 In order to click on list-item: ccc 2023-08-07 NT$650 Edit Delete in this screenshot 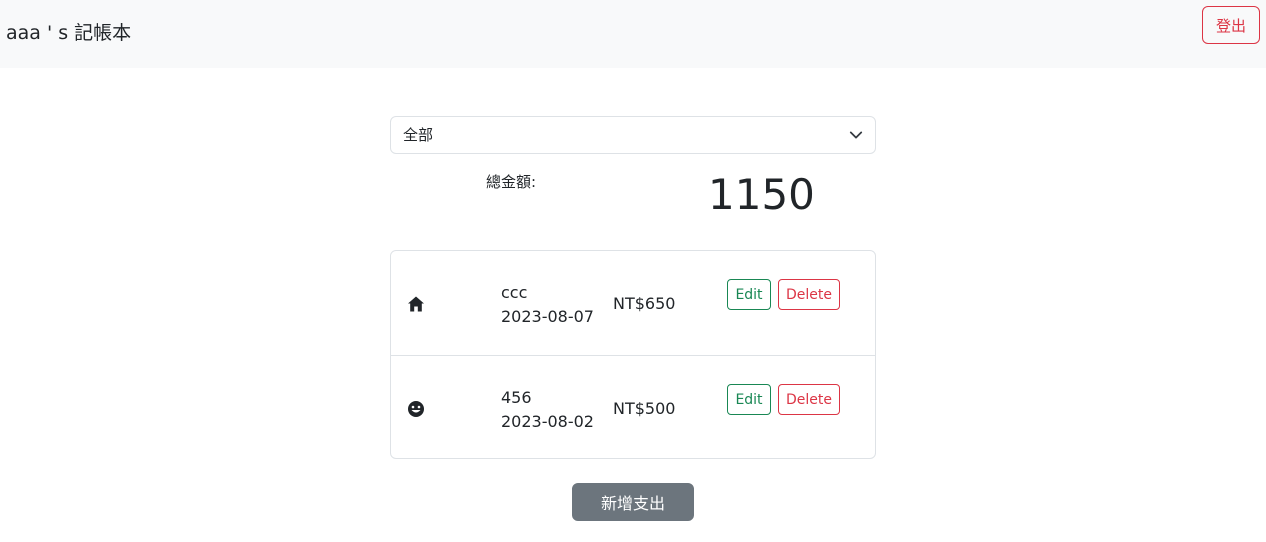, I will do `click(633, 303)`.